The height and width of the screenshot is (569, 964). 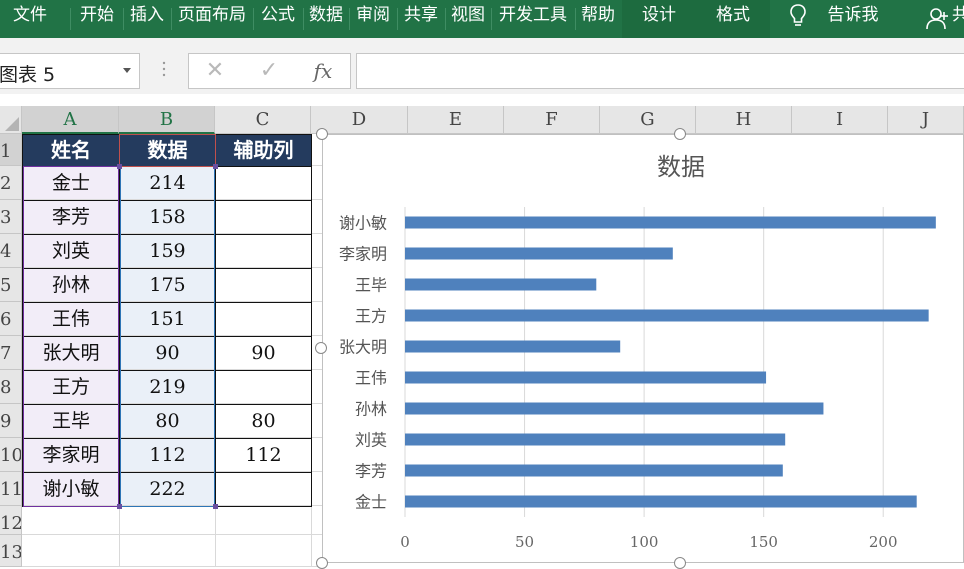 What do you see at coordinates (6, 251) in the screenshot?
I see `row-number: 4` at bounding box center [6, 251].